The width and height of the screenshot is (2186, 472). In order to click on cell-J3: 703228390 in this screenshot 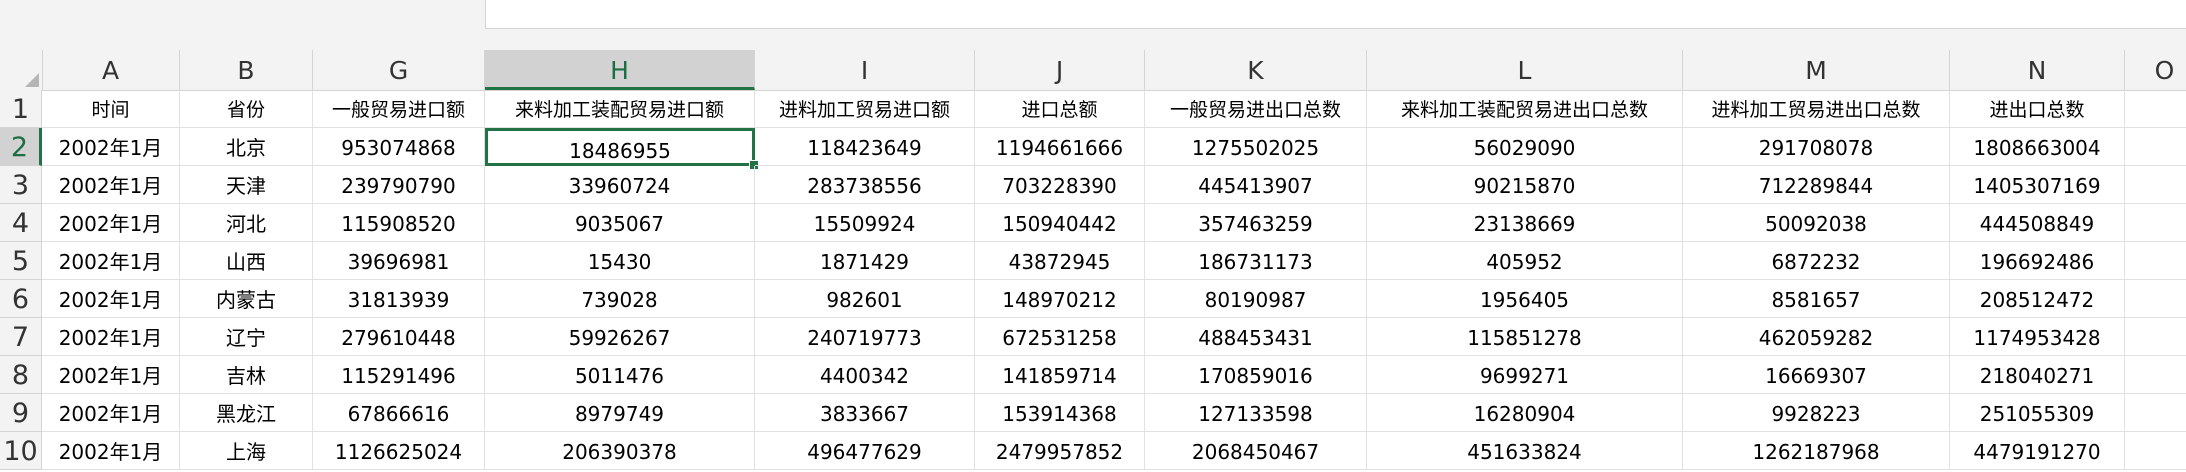, I will do `click(1060, 185)`.